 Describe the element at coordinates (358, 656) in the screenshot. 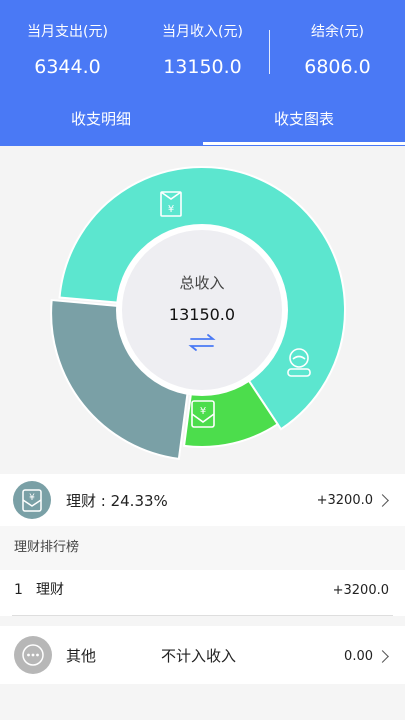

I see `other-amount: 0.00` at that location.